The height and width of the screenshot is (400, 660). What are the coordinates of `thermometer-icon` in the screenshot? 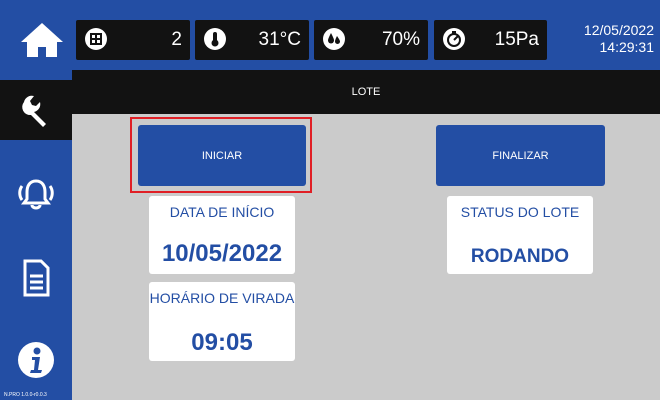 It's located at (215, 39).